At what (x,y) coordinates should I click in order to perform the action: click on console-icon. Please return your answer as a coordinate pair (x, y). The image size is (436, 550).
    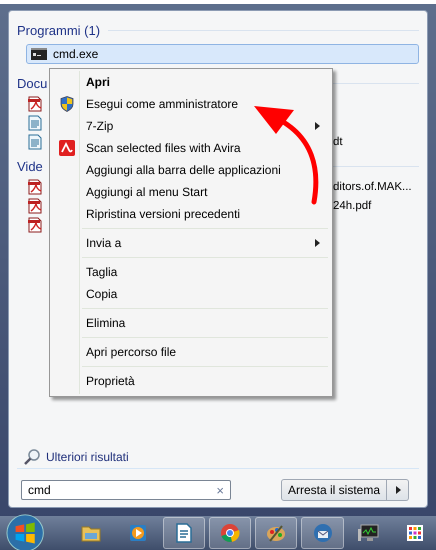
    Looking at the image, I should click on (39, 54).